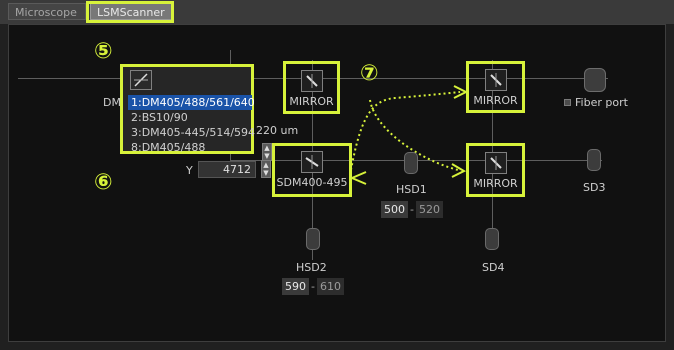 The width and height of the screenshot is (674, 350). I want to click on hsd1-label: HSD1, so click(411, 189).